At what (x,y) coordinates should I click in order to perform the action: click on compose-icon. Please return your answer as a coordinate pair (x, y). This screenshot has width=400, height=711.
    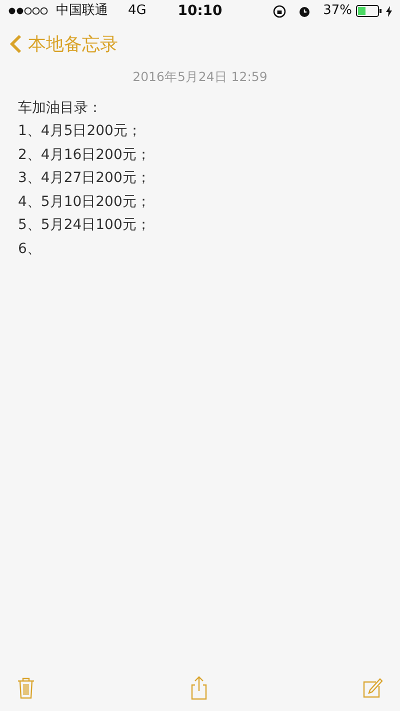
    Looking at the image, I should click on (373, 688).